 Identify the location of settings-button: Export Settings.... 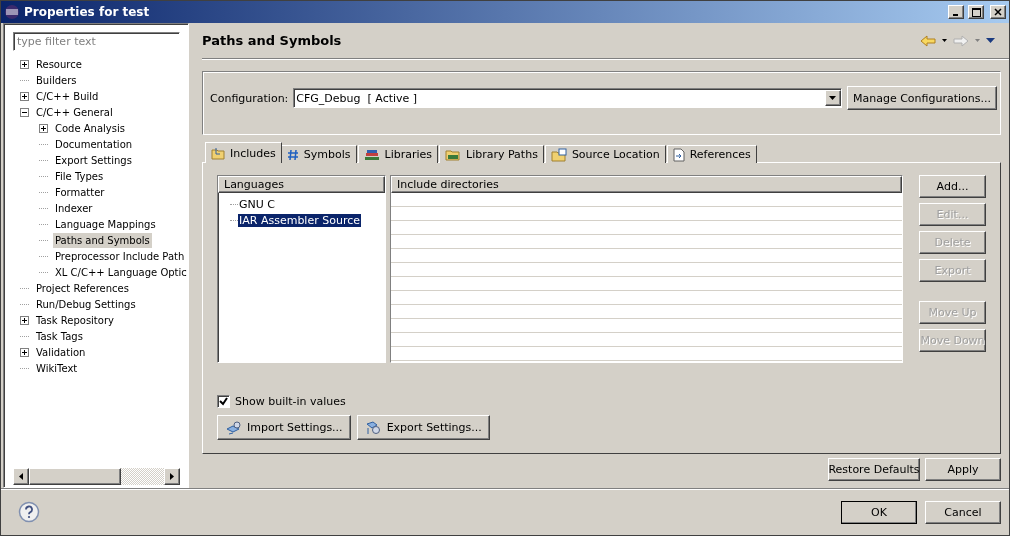
(423, 427).